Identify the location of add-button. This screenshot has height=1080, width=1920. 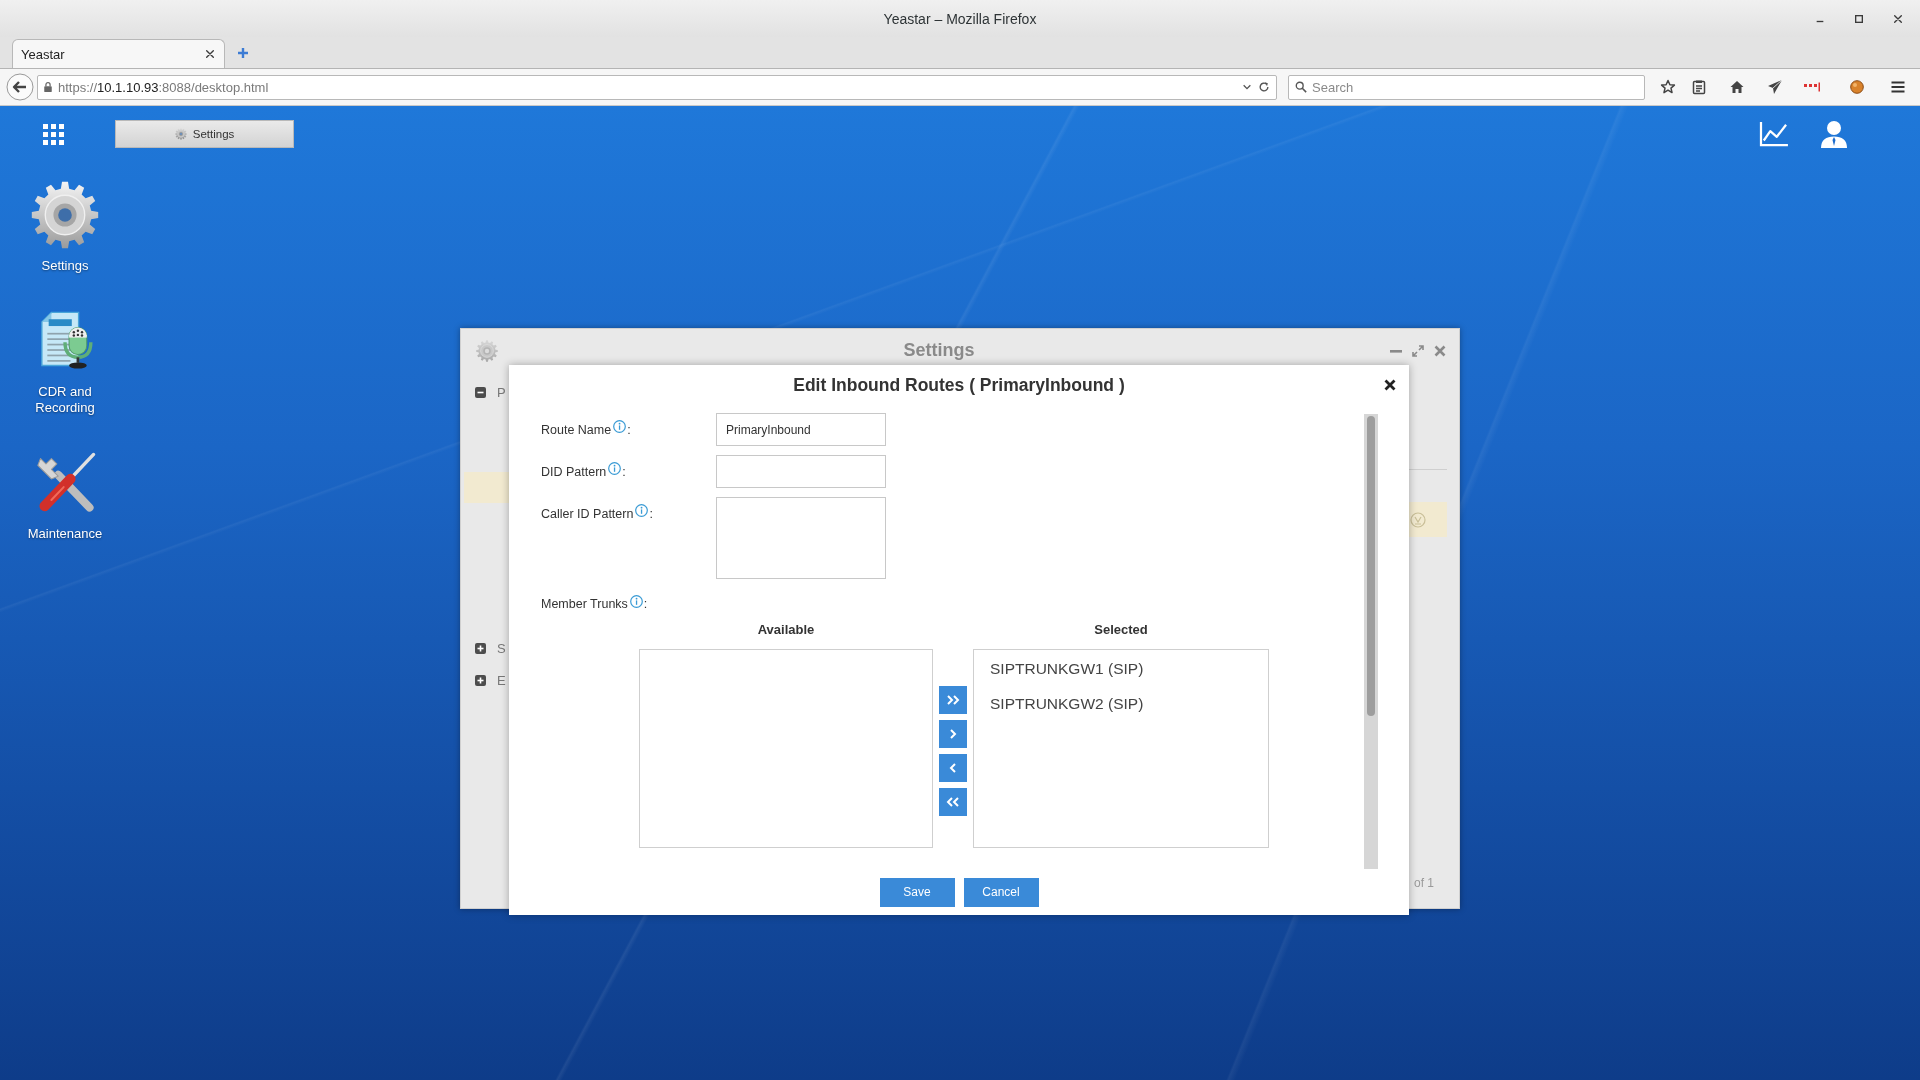
(953, 734).